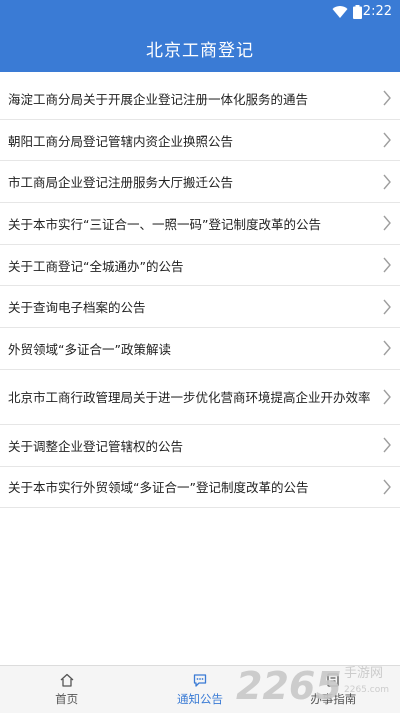 Image resolution: width=400 pixels, height=713 pixels. I want to click on status-bar: 2:22, so click(200, 12).